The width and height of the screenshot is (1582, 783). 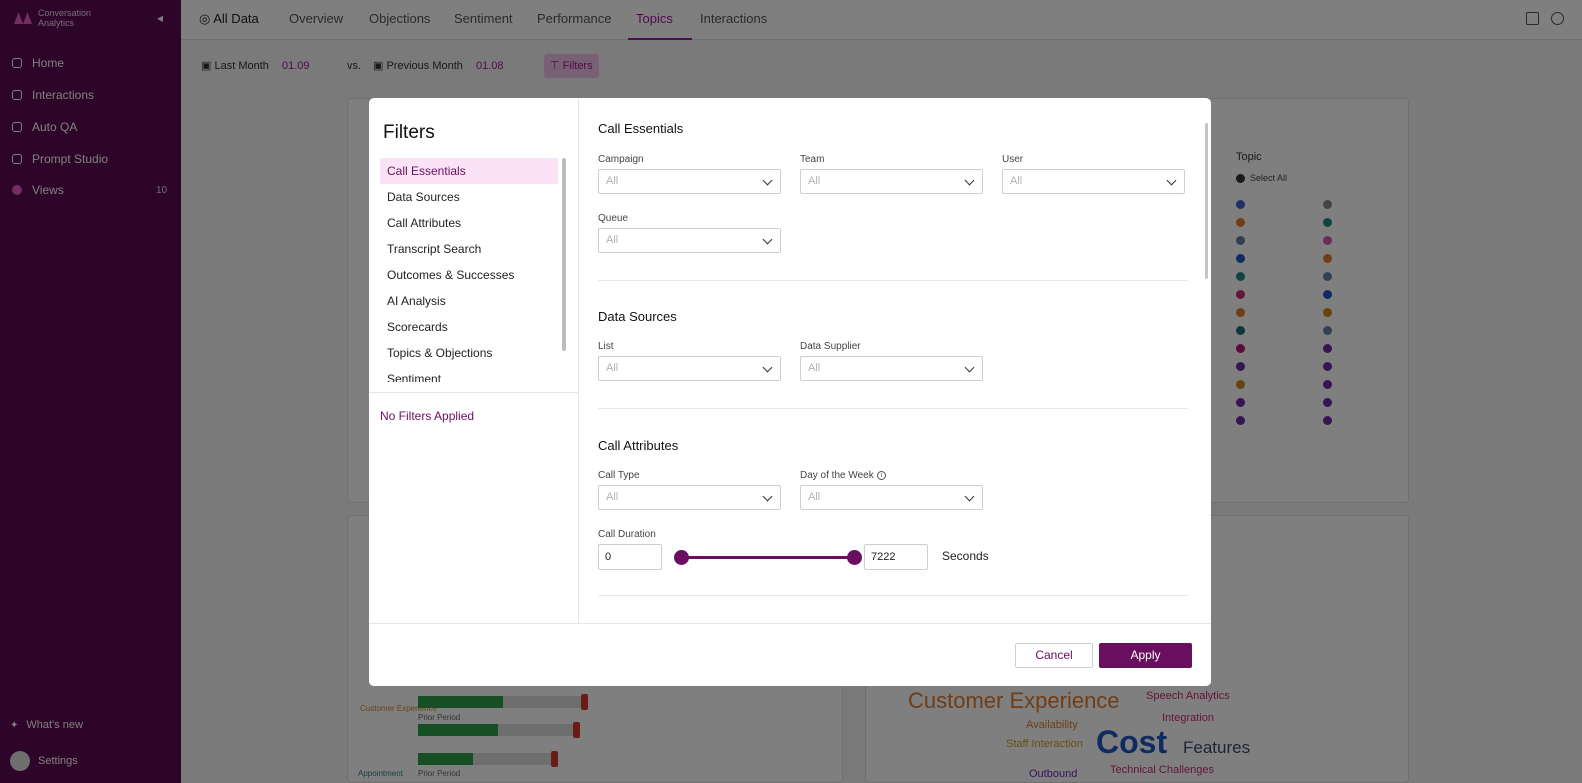 I want to click on queue-select: All, so click(x=689, y=240).